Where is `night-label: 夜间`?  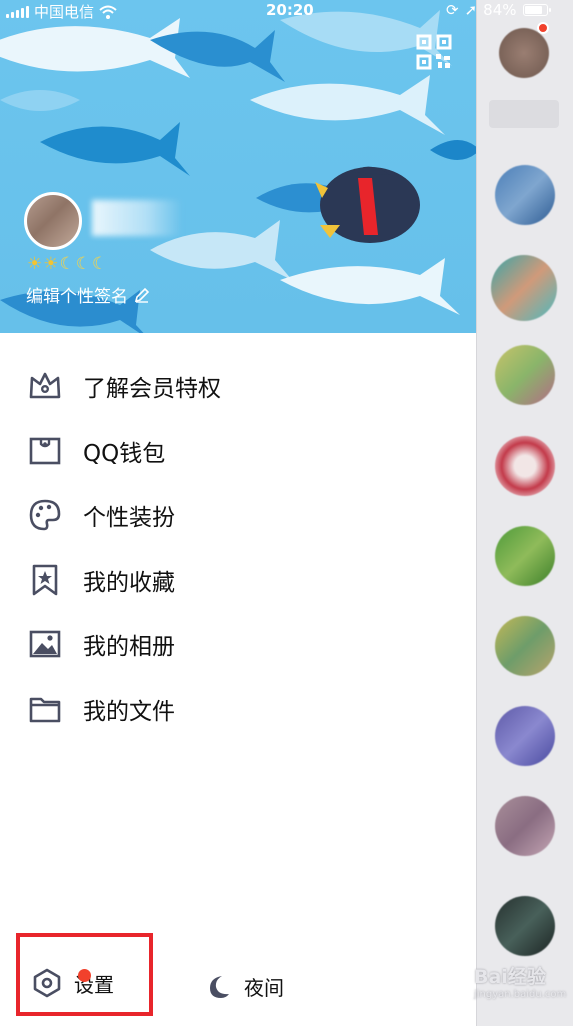
night-label: 夜间 is located at coordinates (264, 988).